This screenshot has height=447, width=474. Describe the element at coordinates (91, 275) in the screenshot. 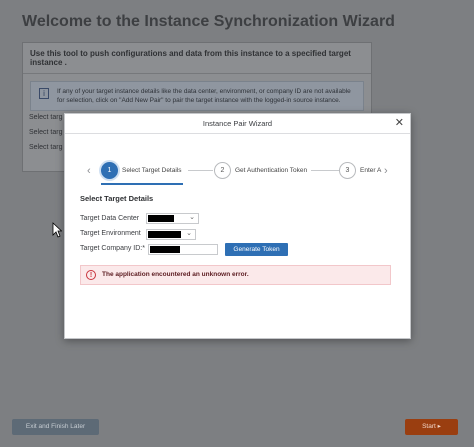

I see `error-icon: !` at that location.